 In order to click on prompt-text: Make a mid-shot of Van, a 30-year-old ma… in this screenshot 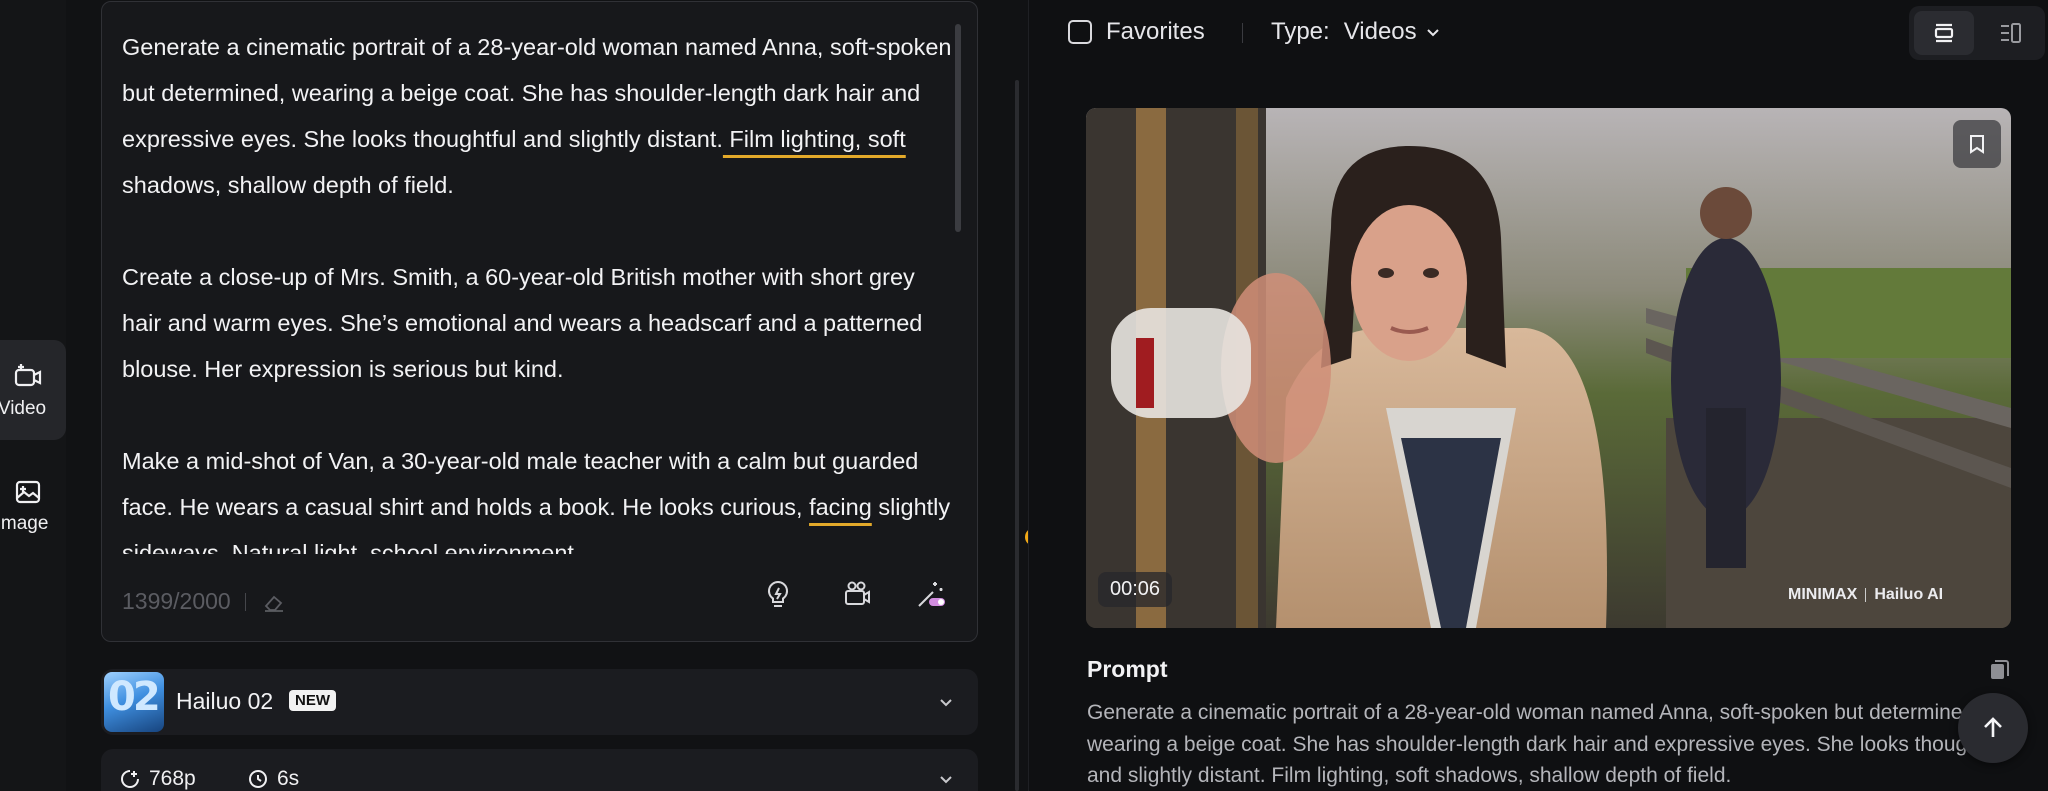, I will do `click(520, 484)`.